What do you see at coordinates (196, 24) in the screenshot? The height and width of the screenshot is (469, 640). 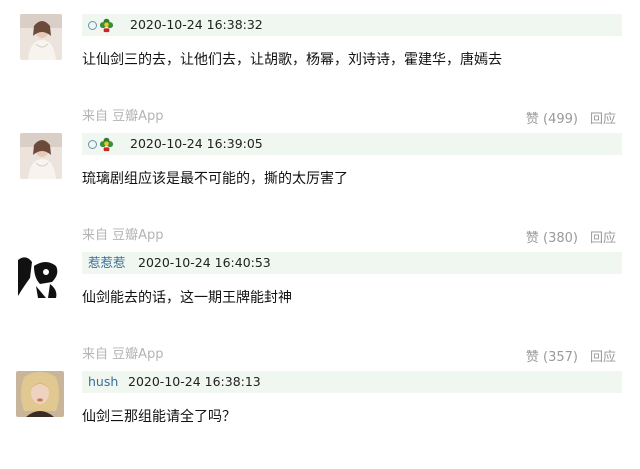 I see `comment-time: 2020-10-24 16:38:32` at bounding box center [196, 24].